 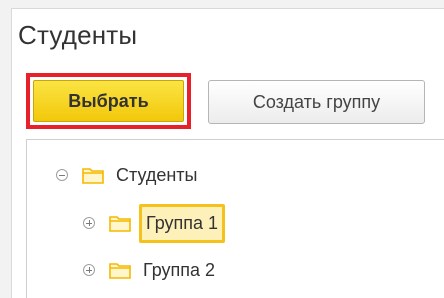 I want to click on select-button-highlight: Выбрать, so click(x=108, y=101).